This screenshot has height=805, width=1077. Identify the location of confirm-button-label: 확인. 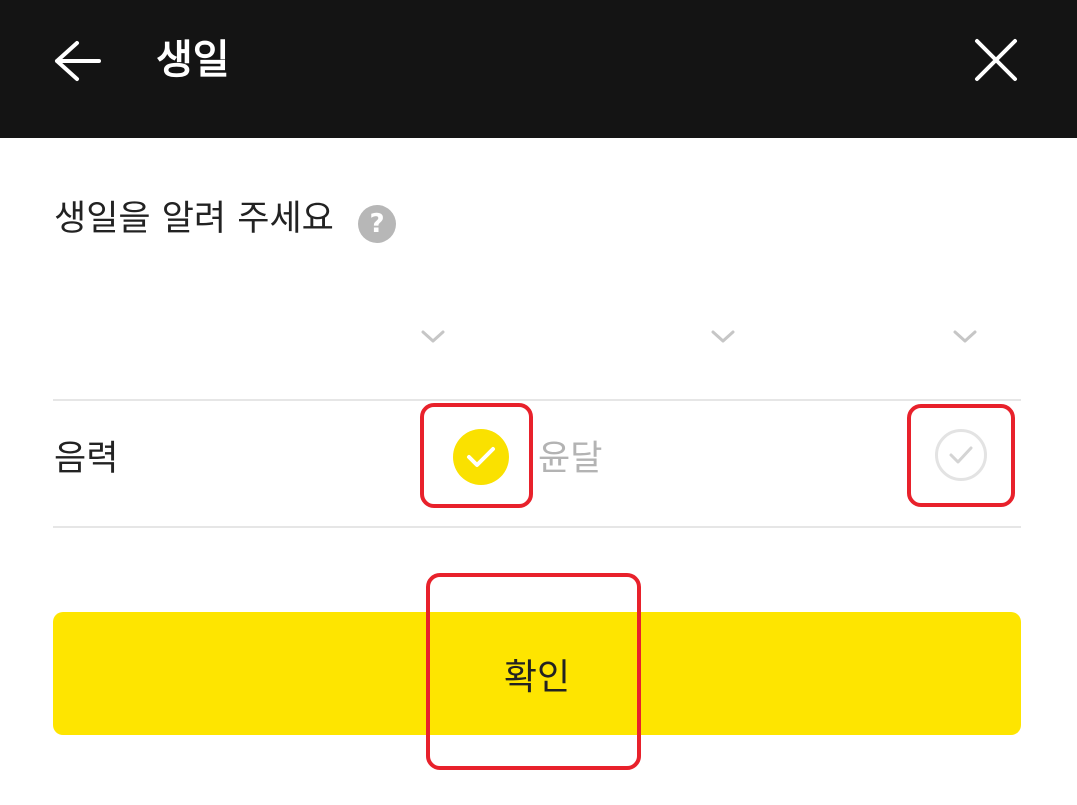
(537, 677).